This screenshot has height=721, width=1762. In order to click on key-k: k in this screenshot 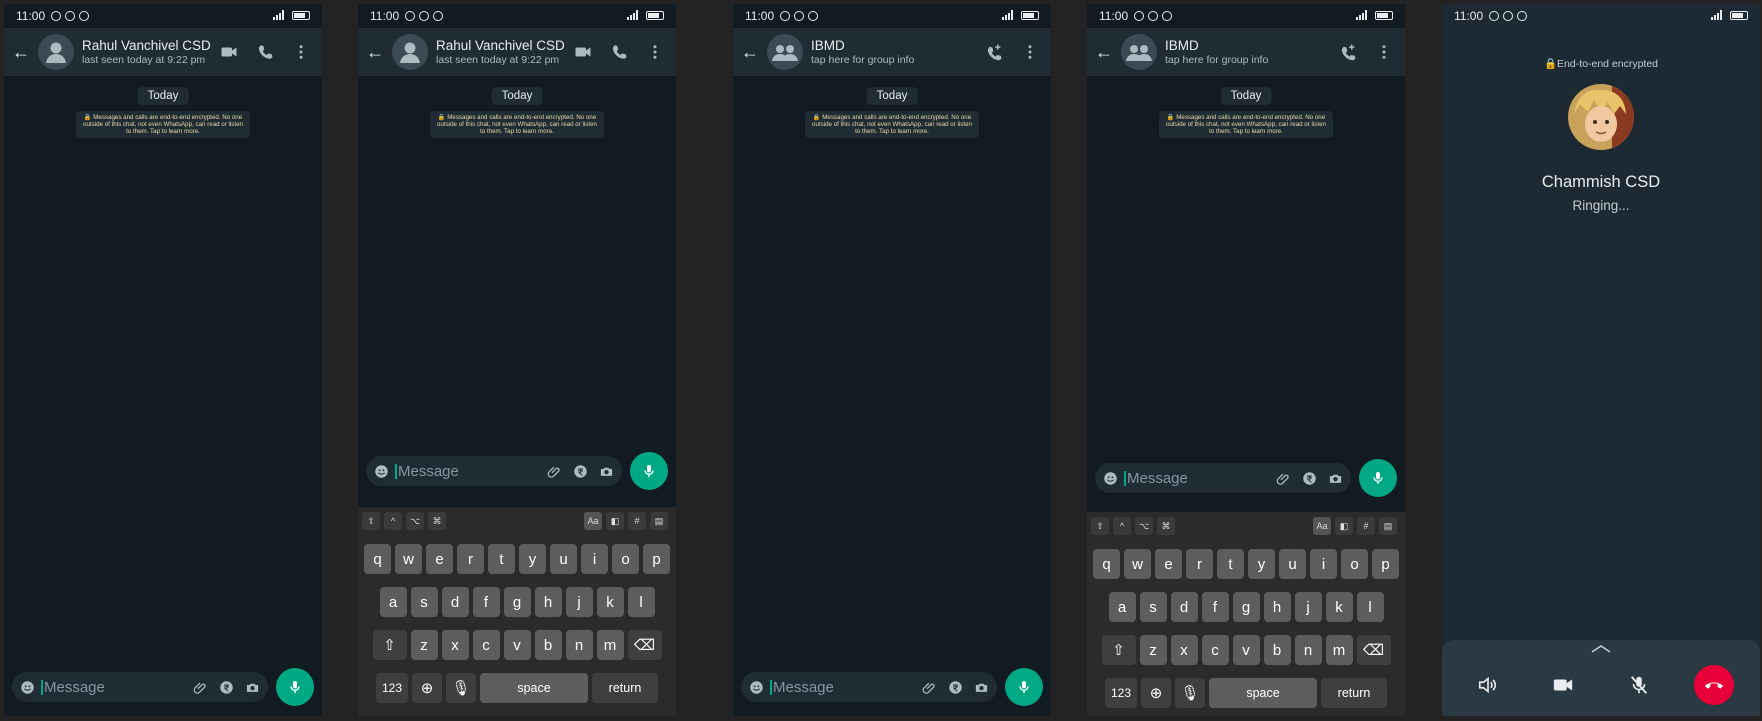, I will do `click(610, 602)`.